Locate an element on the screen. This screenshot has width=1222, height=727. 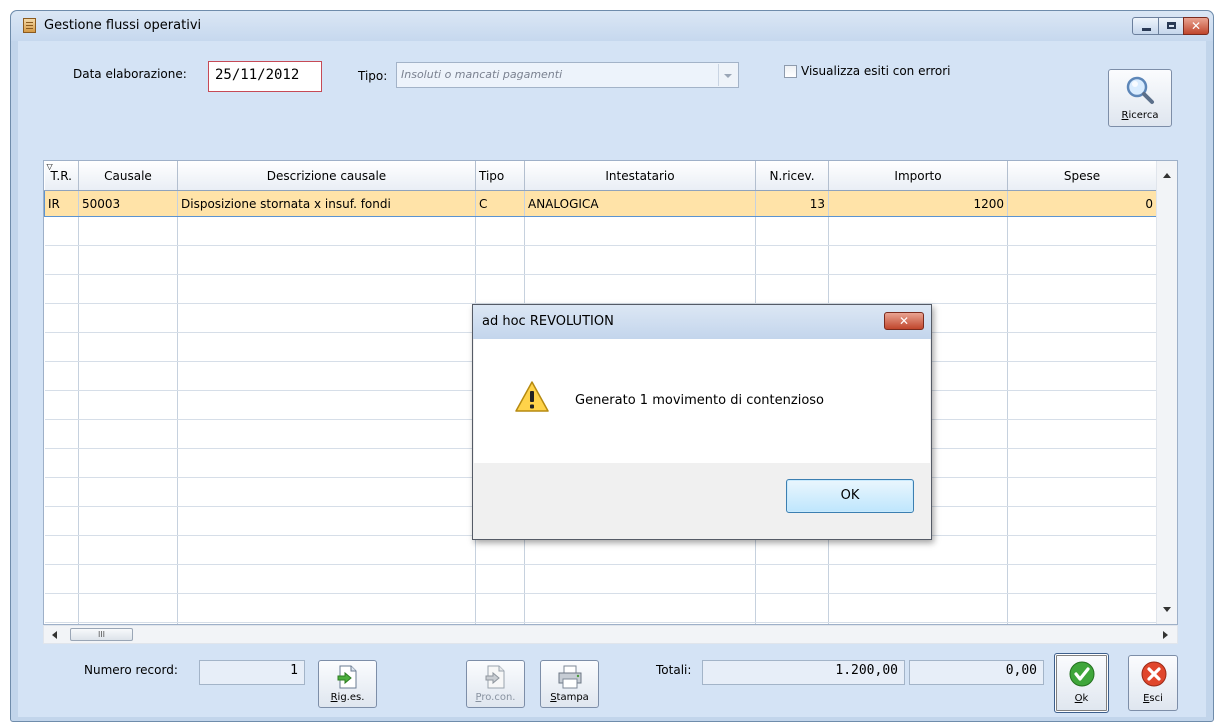
checkmark-icon is located at coordinates (1082, 674).